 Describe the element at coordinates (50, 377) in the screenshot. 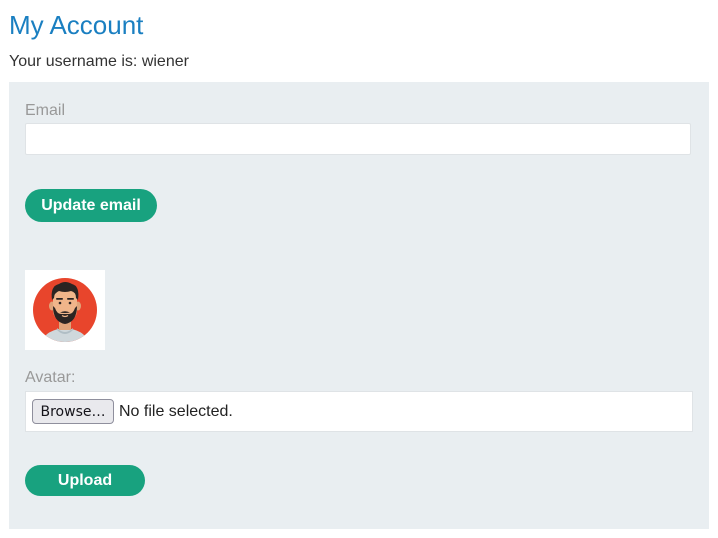

I see `avatar-label: Avatar:` at that location.